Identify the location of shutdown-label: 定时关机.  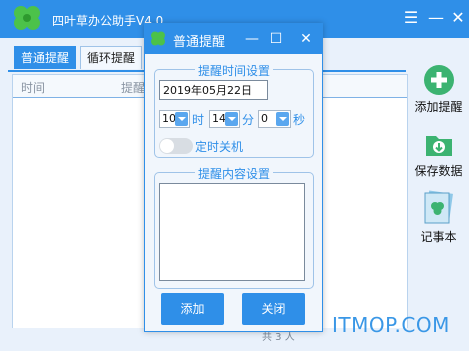
(219, 147).